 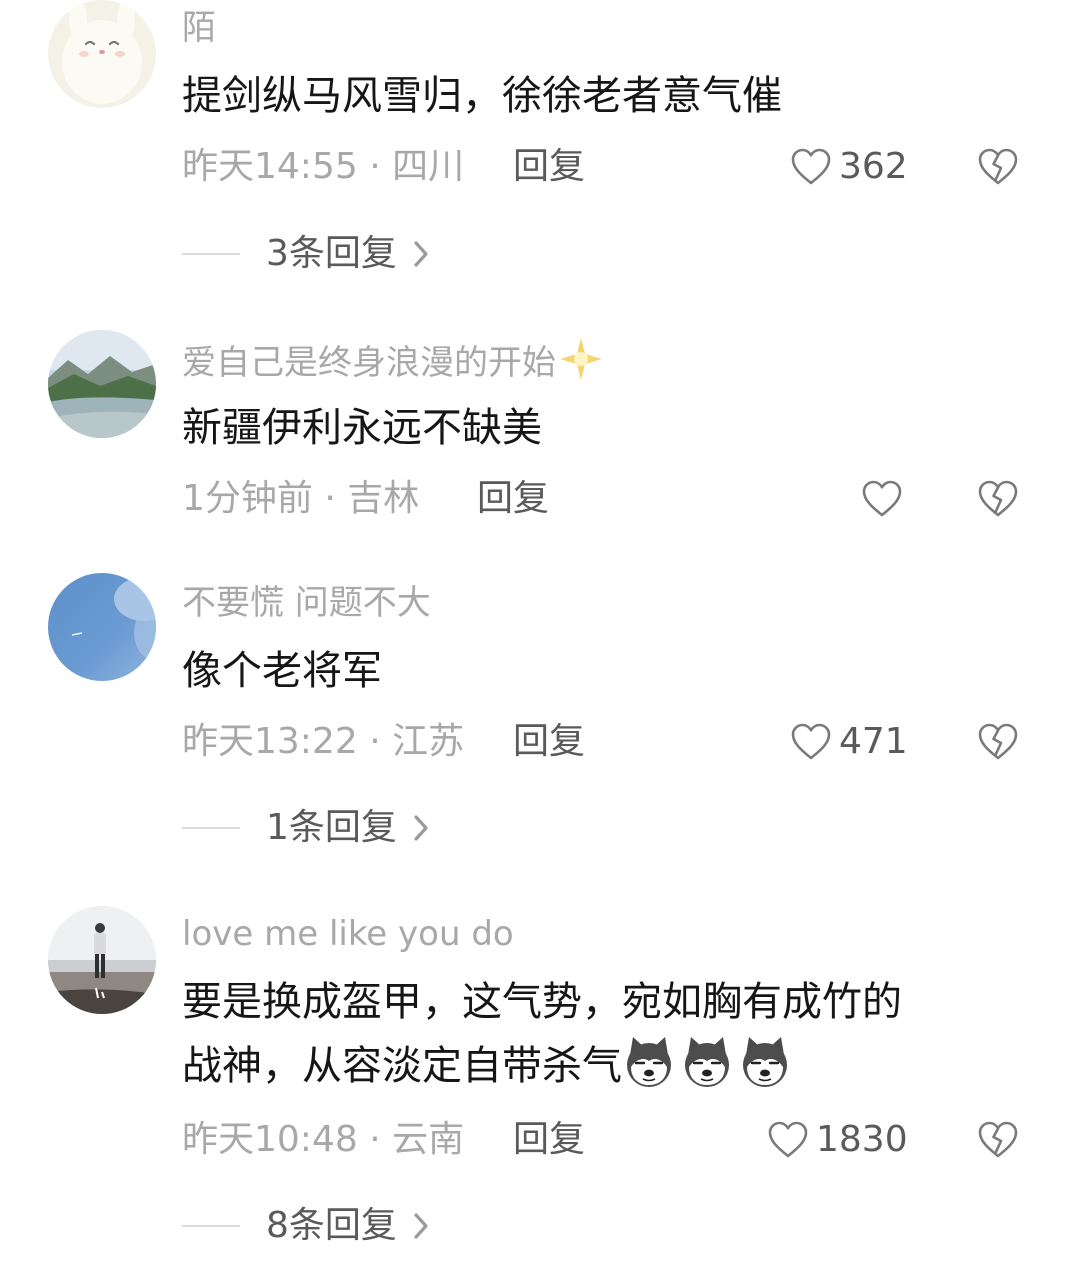 What do you see at coordinates (862, 1139) in the screenshot?
I see `like-count: 1830` at bounding box center [862, 1139].